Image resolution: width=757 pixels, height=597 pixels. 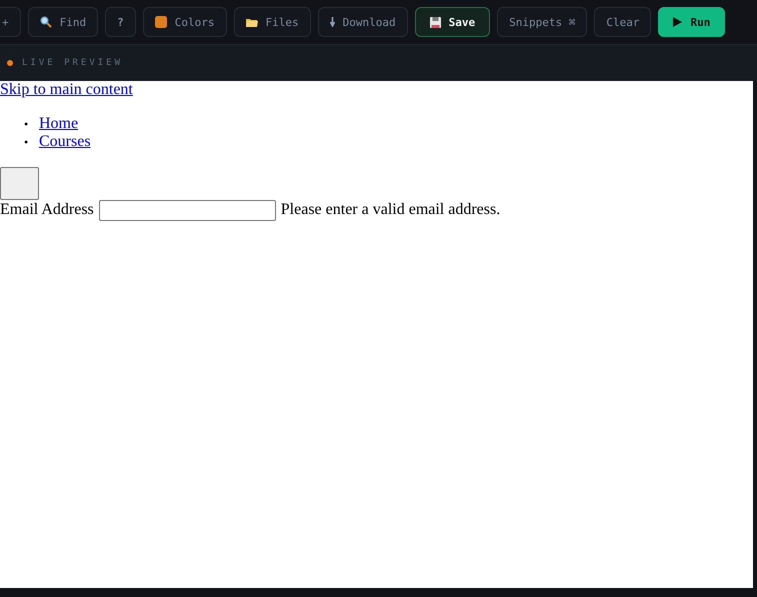 What do you see at coordinates (677, 22) in the screenshot?
I see `play-icon` at bounding box center [677, 22].